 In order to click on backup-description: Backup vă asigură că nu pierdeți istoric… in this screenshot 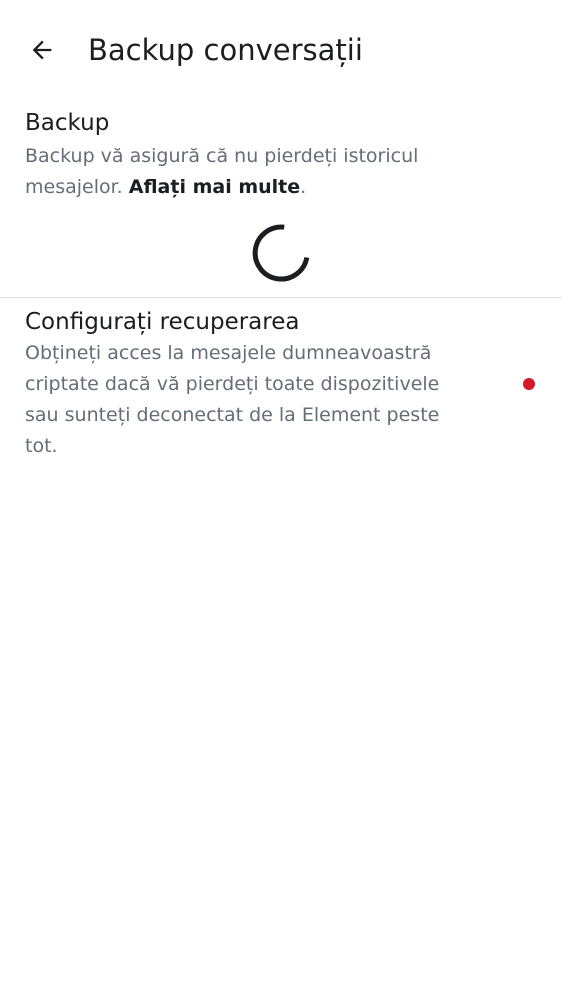, I will do `click(265, 172)`.